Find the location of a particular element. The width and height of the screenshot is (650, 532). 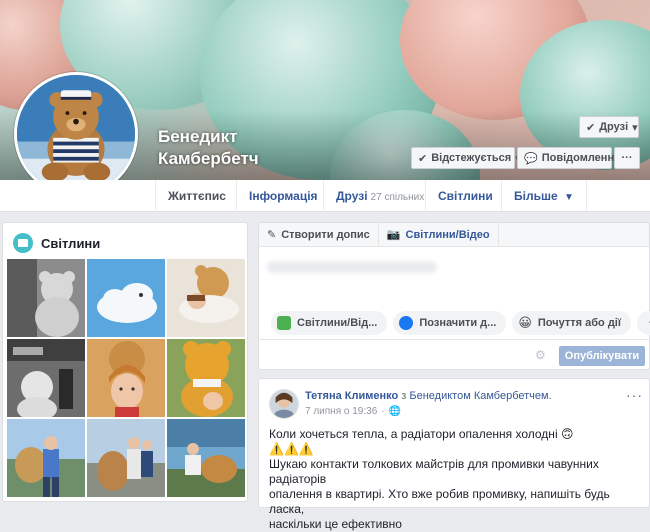

tab-friends: Друзі 27 спільних is located at coordinates (379, 196).